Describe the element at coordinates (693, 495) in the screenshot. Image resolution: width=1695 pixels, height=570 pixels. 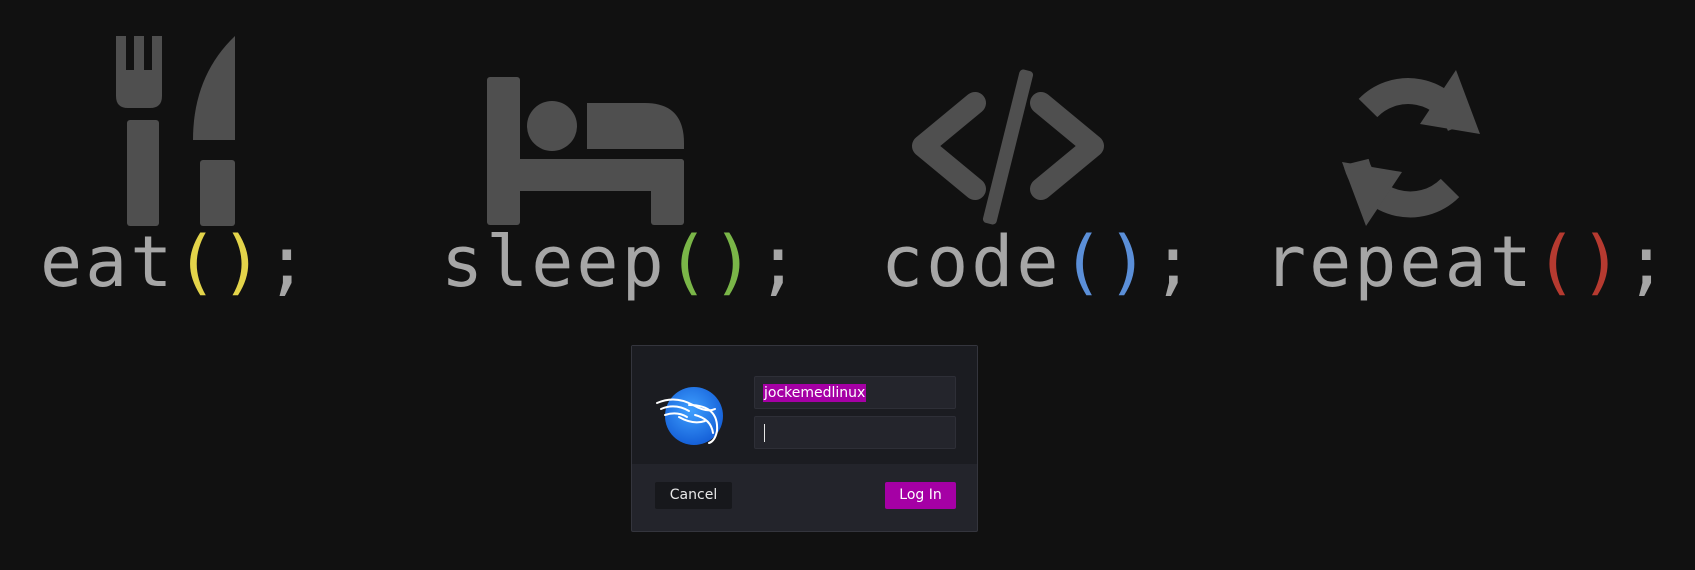
I see `cancel-button: Cancel` at that location.